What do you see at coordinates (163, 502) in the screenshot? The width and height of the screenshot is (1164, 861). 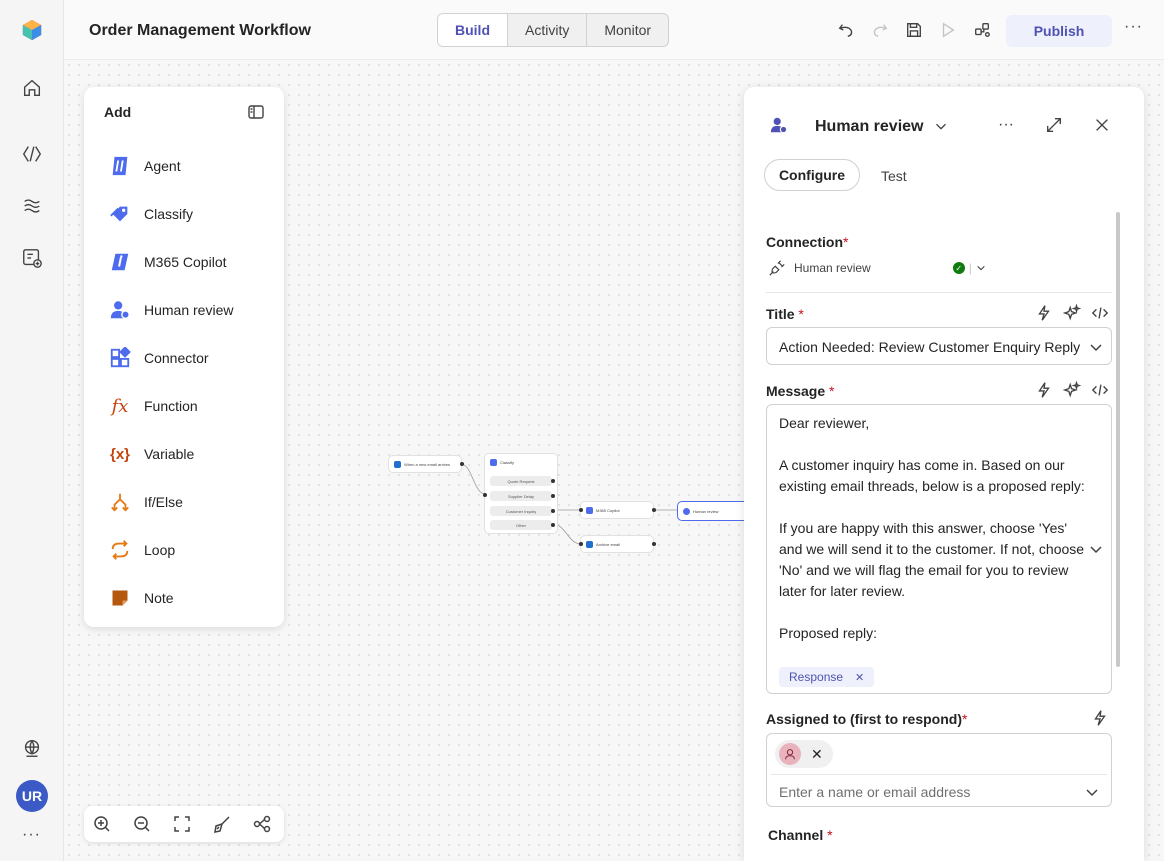 I see `add-item-label: If/Else` at bounding box center [163, 502].